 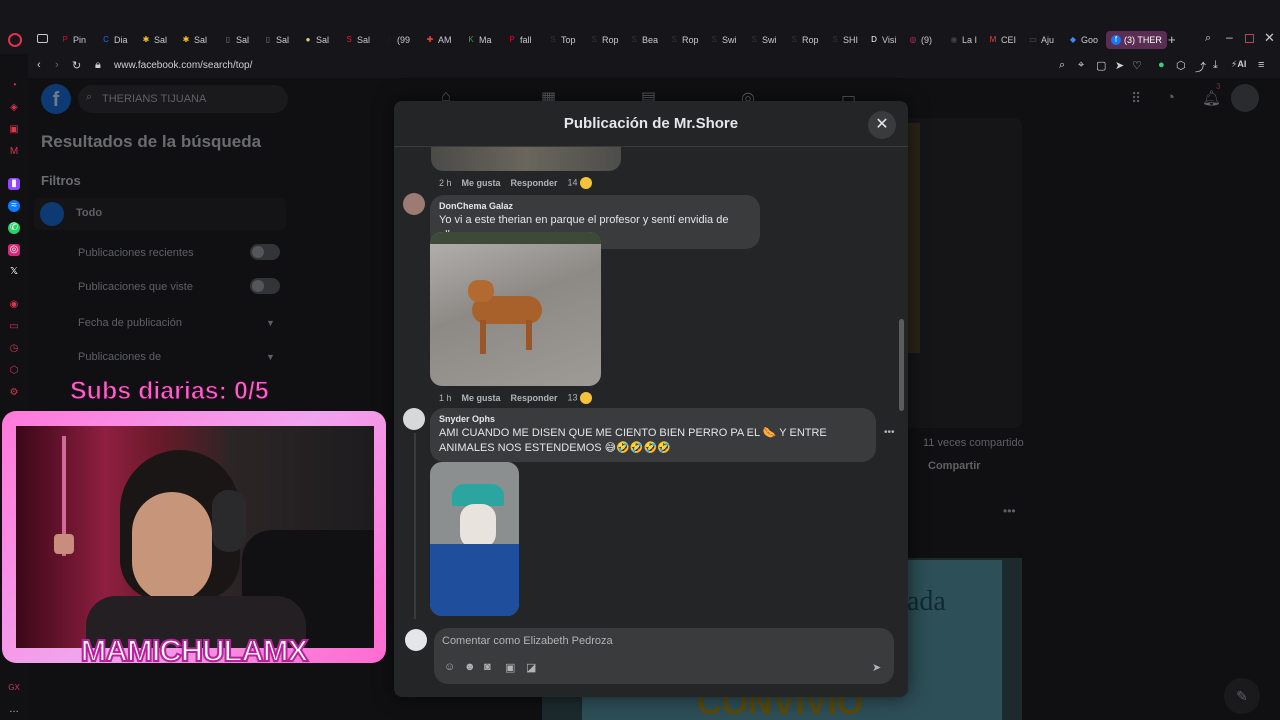 What do you see at coordinates (42, 38) in the screenshot?
I see `tab-overview-icon` at bounding box center [42, 38].